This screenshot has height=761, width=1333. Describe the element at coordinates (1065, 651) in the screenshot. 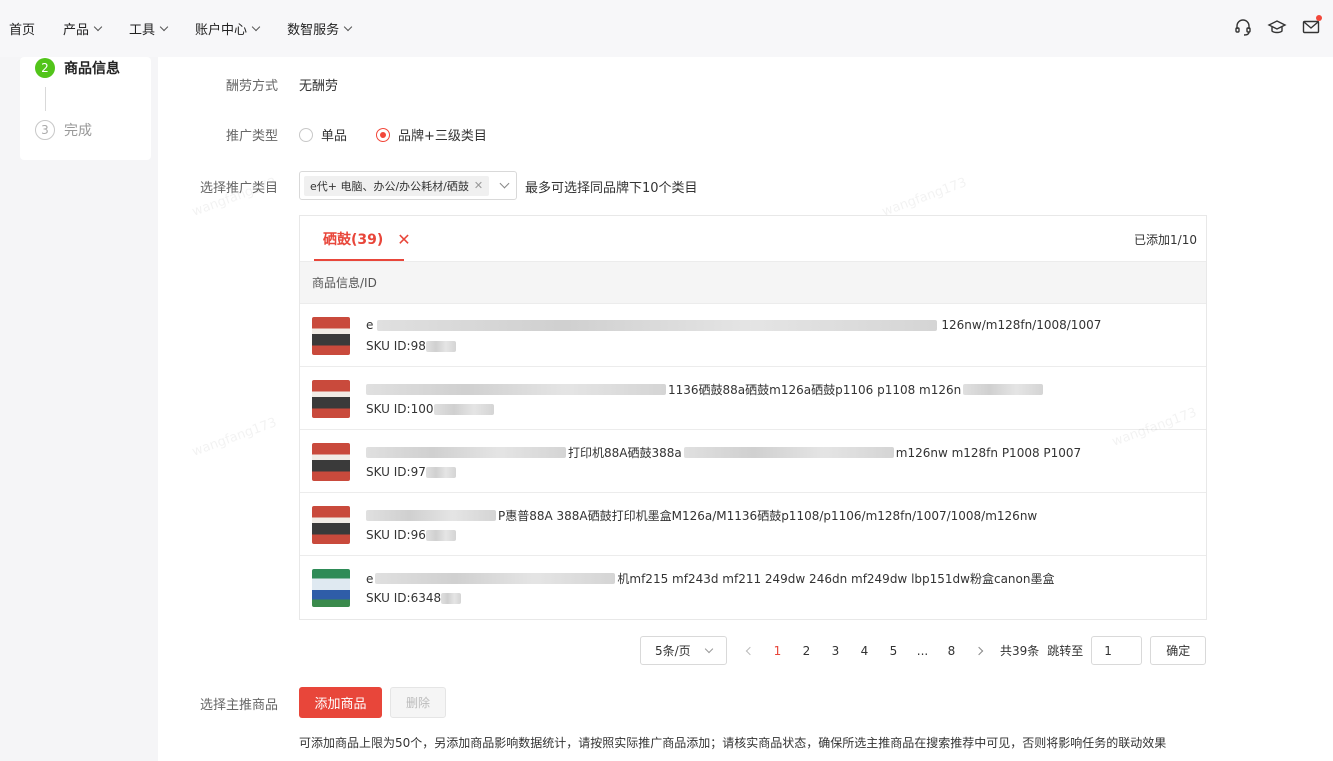

I see `jump-label: 跳转至` at that location.